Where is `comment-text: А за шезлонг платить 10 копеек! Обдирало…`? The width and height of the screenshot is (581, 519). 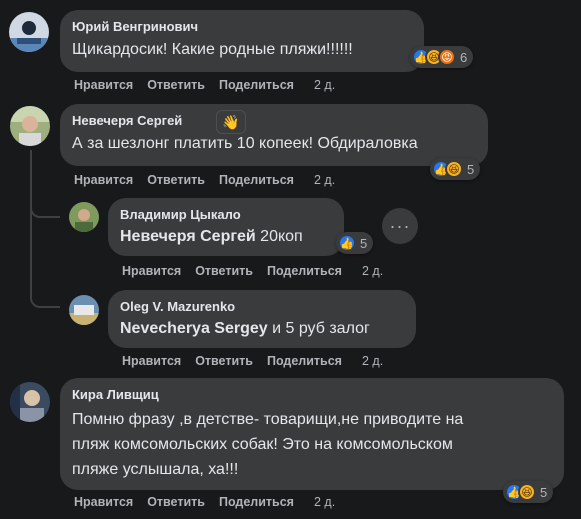 comment-text: А за шезлонг платить 10 копеек! Обдирало… is located at coordinates (245, 143).